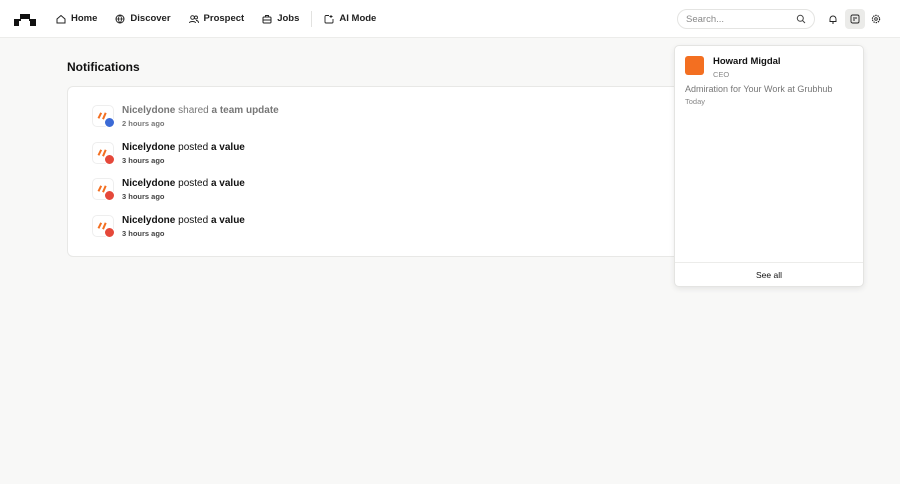 This screenshot has width=900, height=484. I want to click on nav-label: Home, so click(84, 18).